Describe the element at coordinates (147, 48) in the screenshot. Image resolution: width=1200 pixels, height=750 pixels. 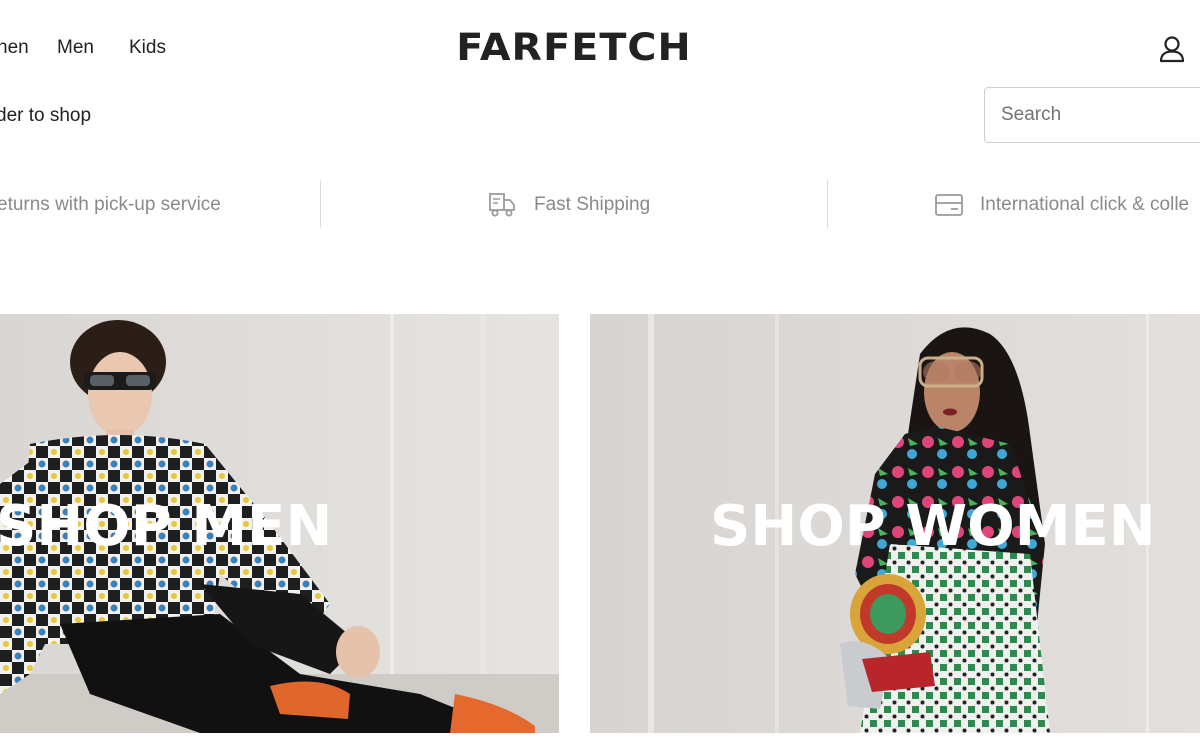
I see `nav-link-kids: Kids` at that location.